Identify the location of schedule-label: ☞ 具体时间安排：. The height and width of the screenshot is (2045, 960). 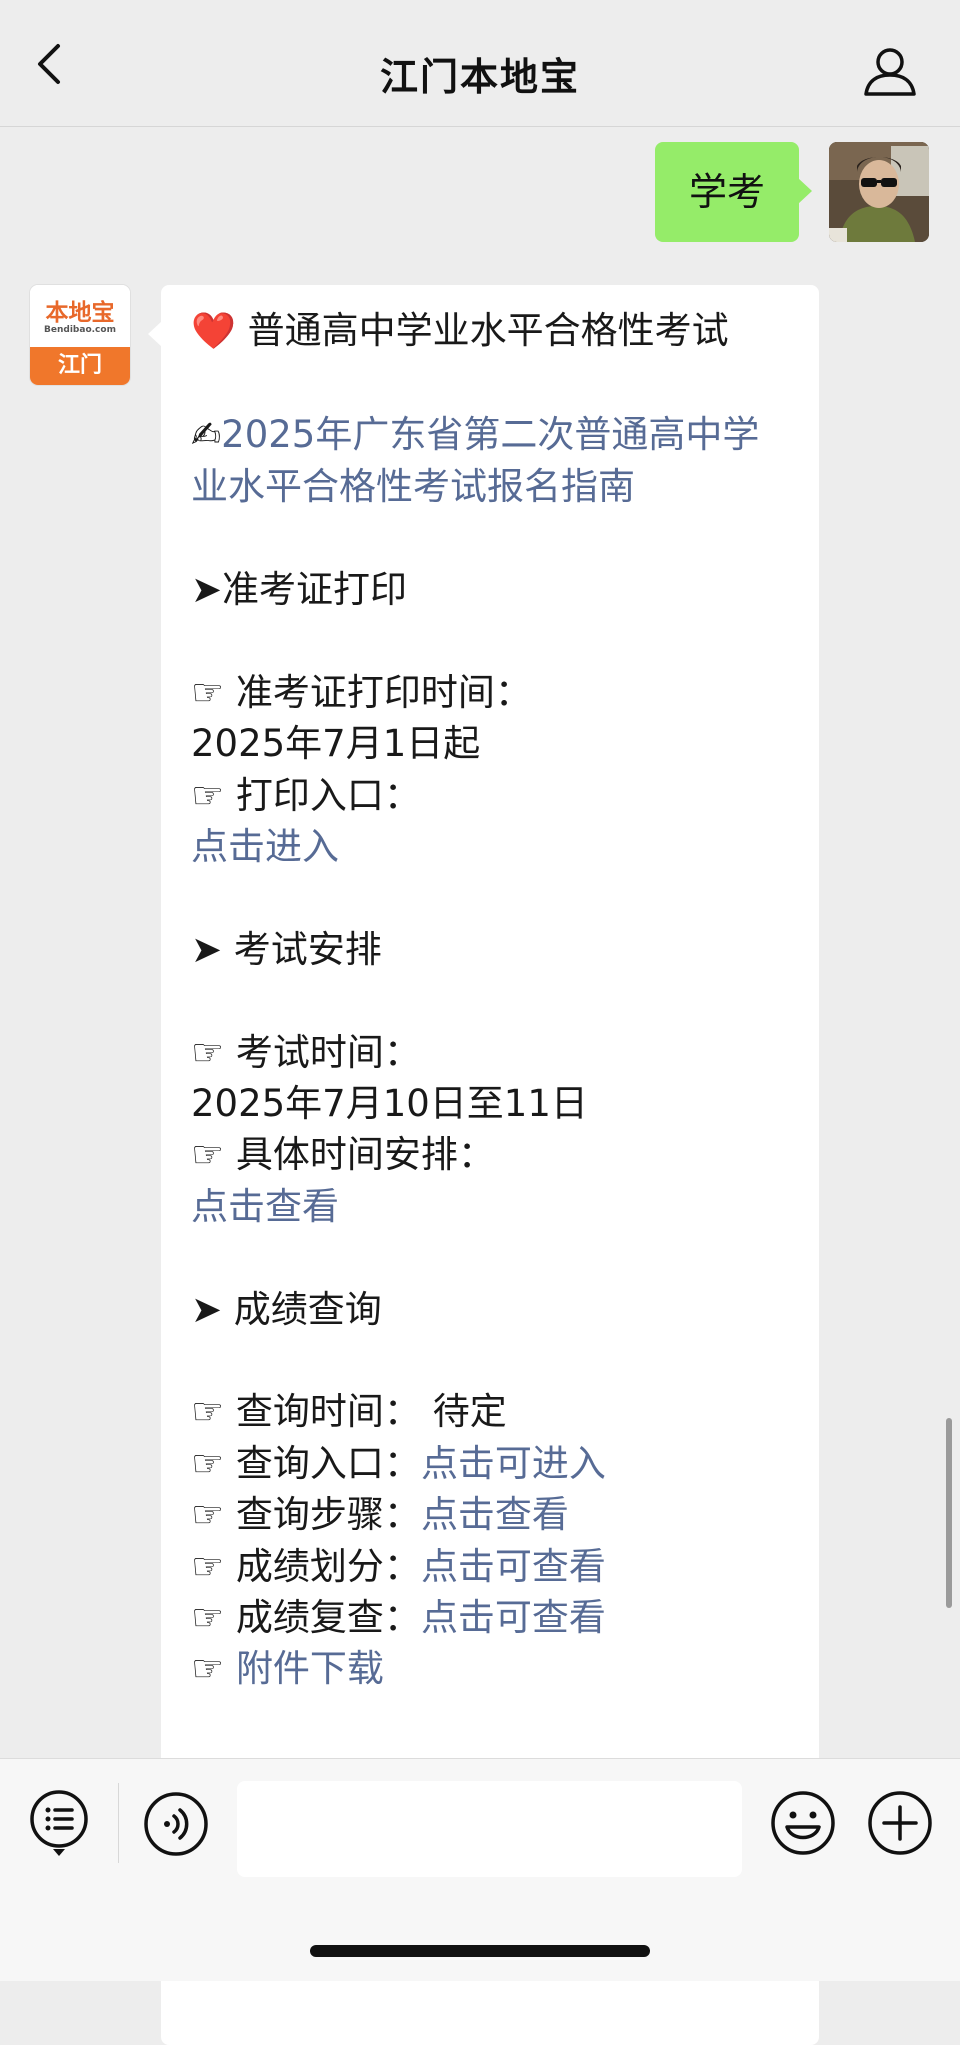
(343, 1155).